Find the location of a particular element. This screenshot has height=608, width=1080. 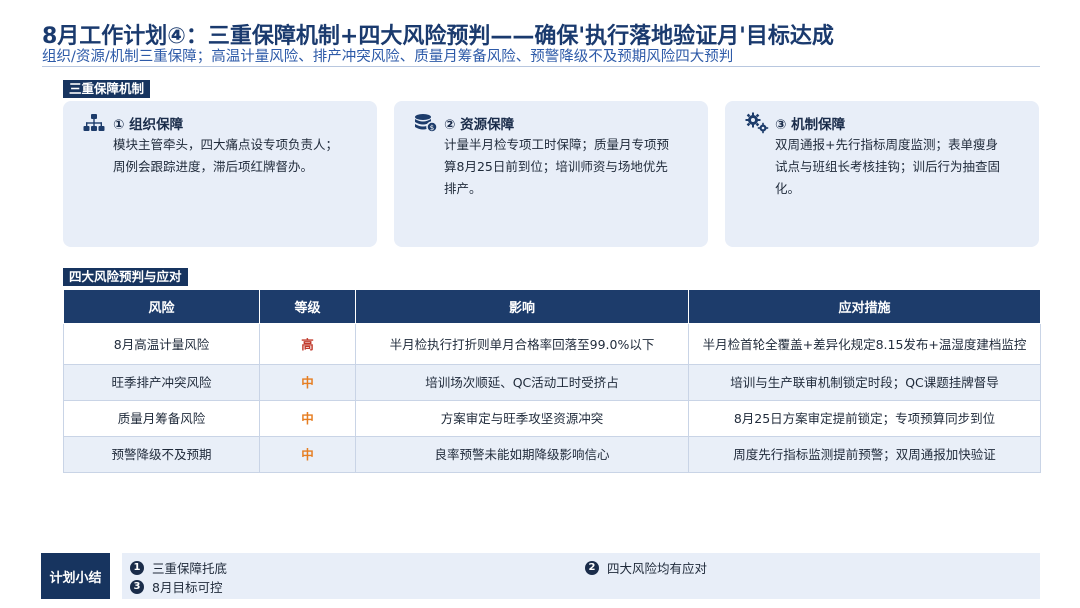

table-header-row: 风险 等级 影响 应对措施 is located at coordinates (552, 306).